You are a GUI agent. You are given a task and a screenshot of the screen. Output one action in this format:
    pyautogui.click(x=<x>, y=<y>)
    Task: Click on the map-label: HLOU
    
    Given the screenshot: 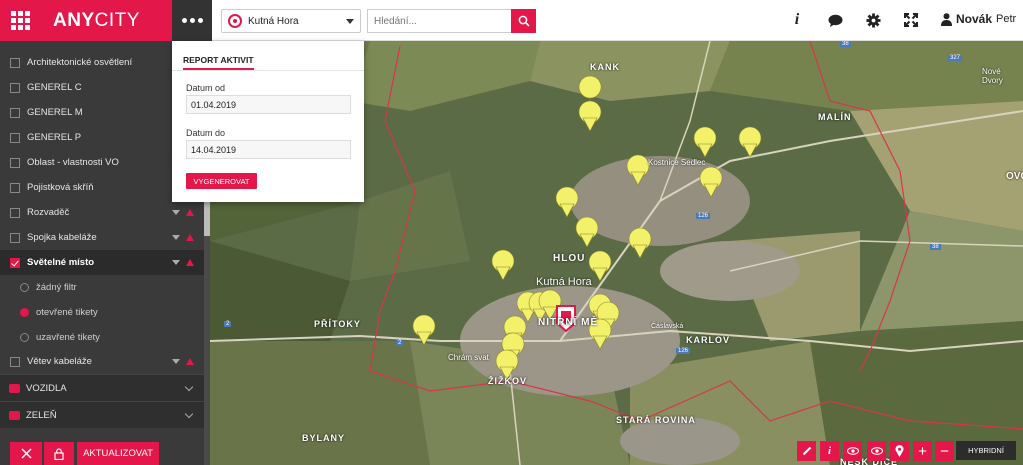 What is the action you would take?
    pyautogui.click(x=569, y=258)
    